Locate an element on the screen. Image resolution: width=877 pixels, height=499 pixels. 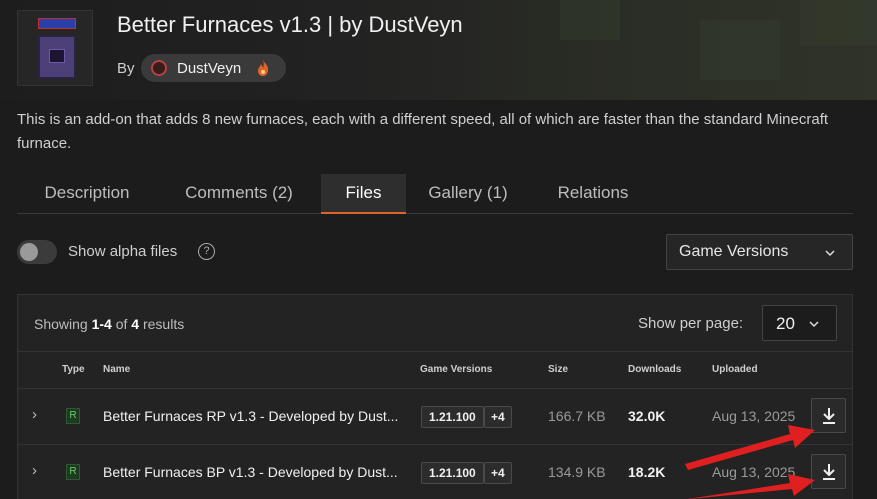
author-chip: DustVeyn is located at coordinates (213, 68).